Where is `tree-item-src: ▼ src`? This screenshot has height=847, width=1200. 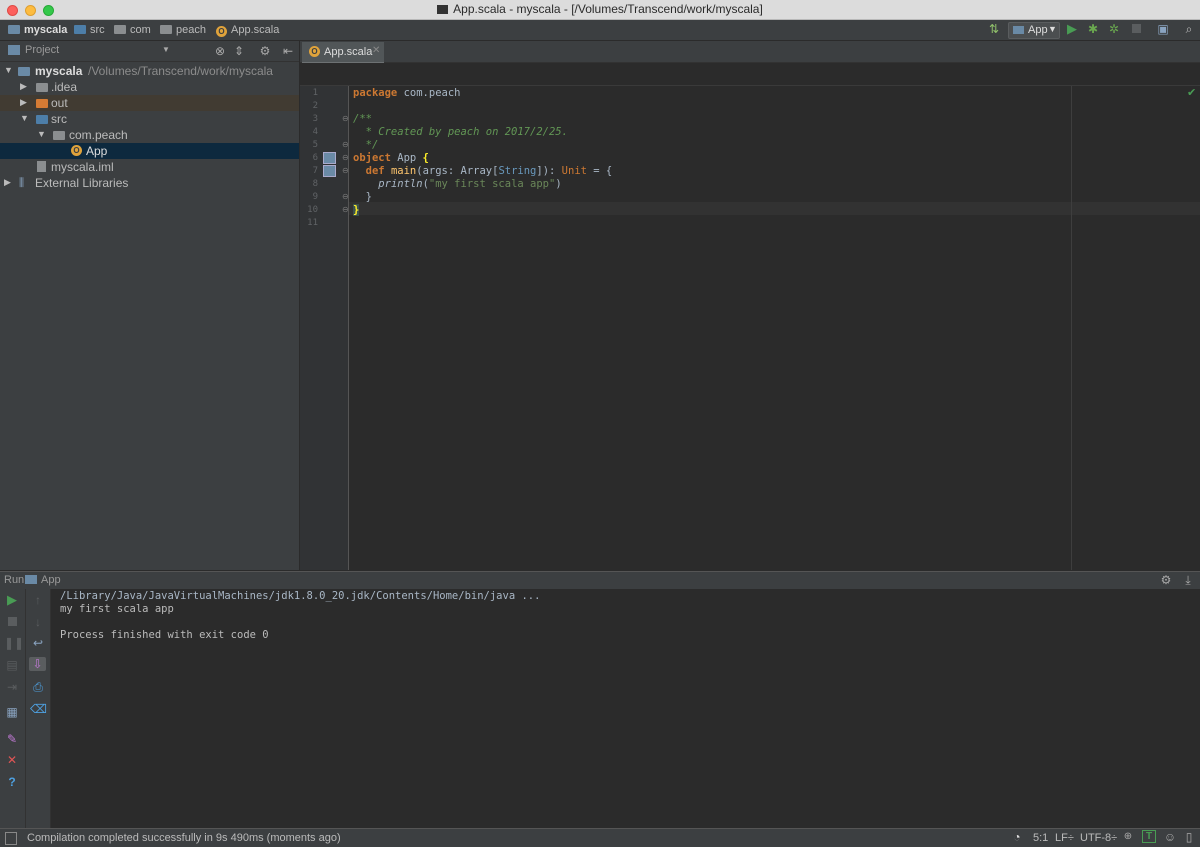 tree-item-src: ▼ src is located at coordinates (149, 119).